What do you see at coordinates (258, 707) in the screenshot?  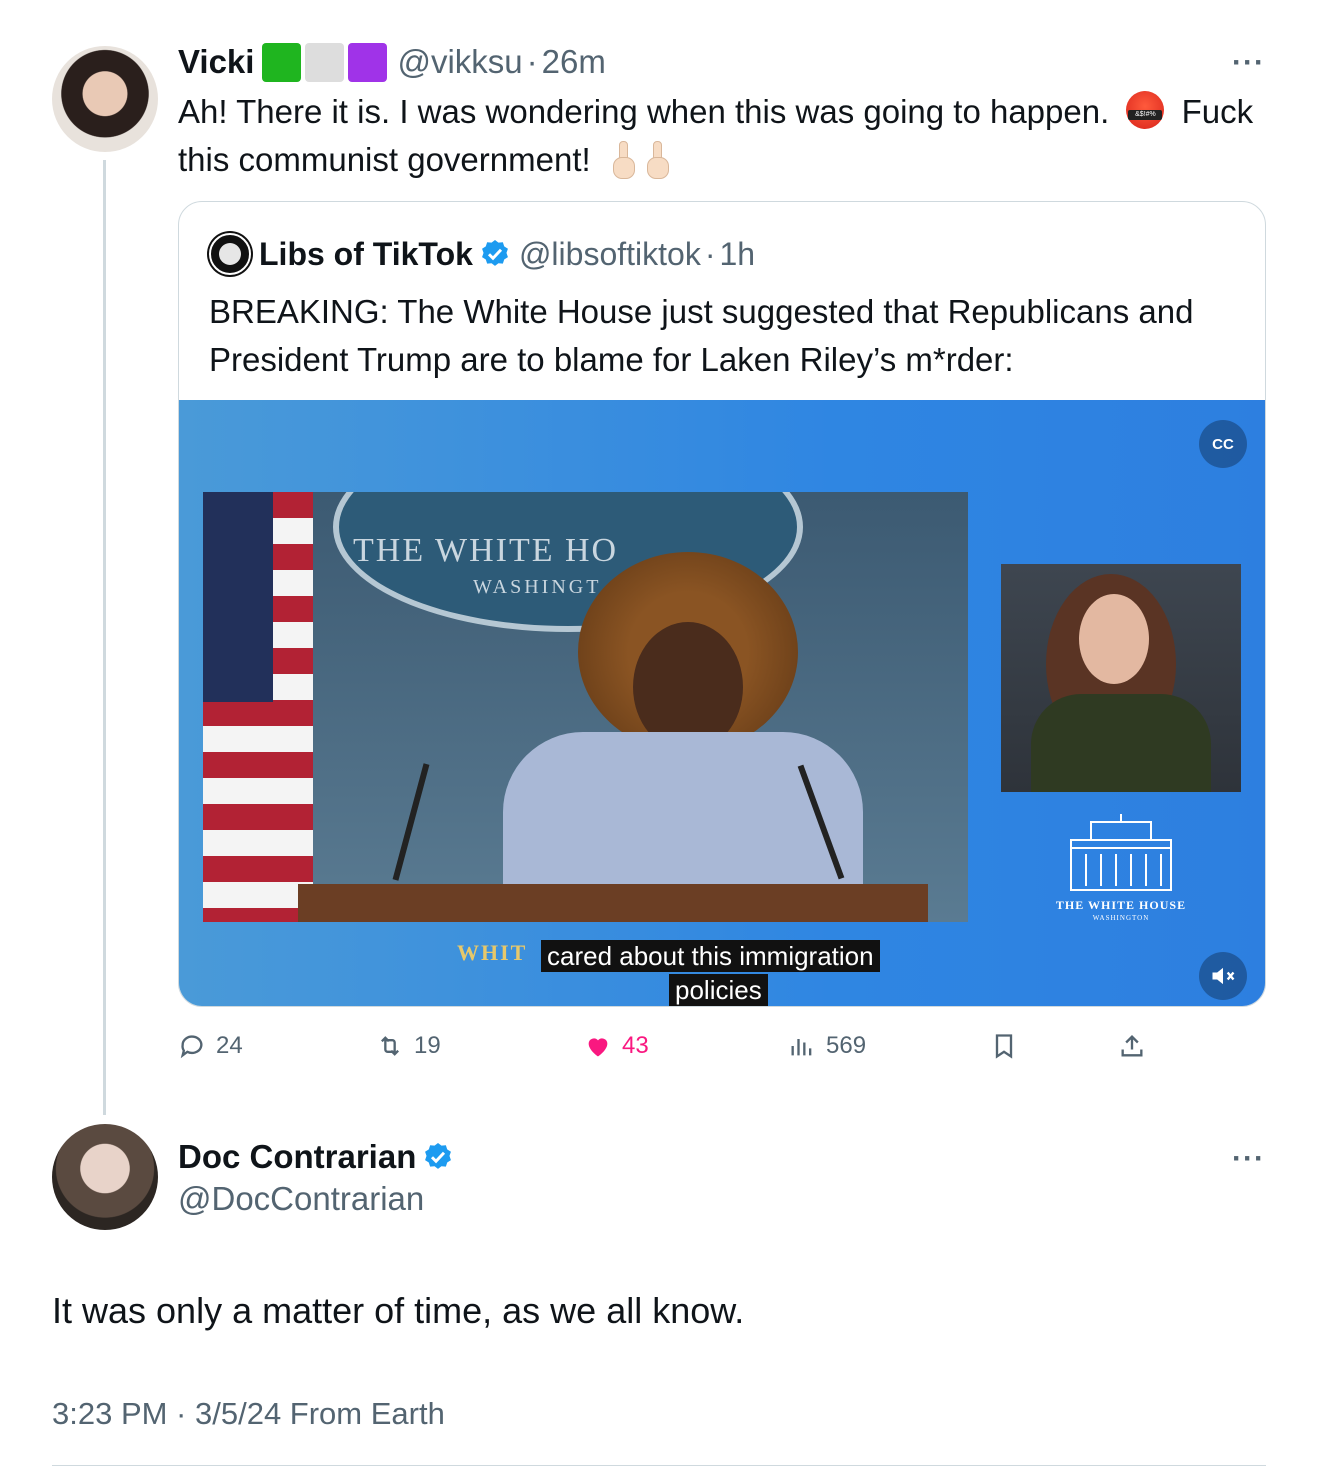 I see `american-flag` at bounding box center [258, 707].